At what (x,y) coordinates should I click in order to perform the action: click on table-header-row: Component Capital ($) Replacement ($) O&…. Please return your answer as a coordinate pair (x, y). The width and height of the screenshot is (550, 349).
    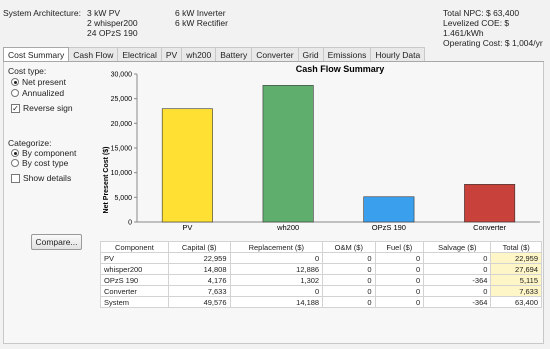
    Looking at the image, I should click on (321, 247).